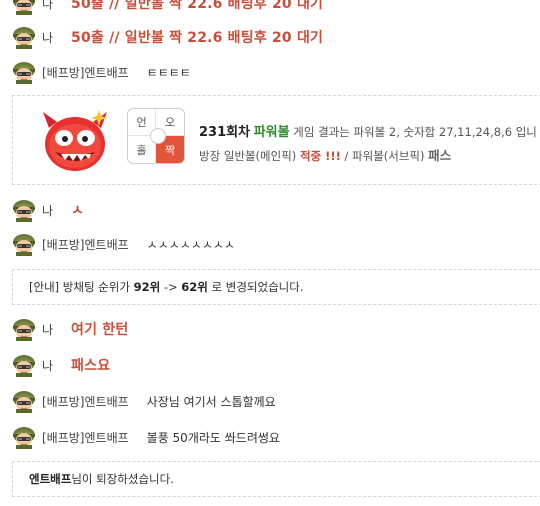 The width and height of the screenshot is (540, 506). I want to click on message-text: 패스요, so click(91, 366).